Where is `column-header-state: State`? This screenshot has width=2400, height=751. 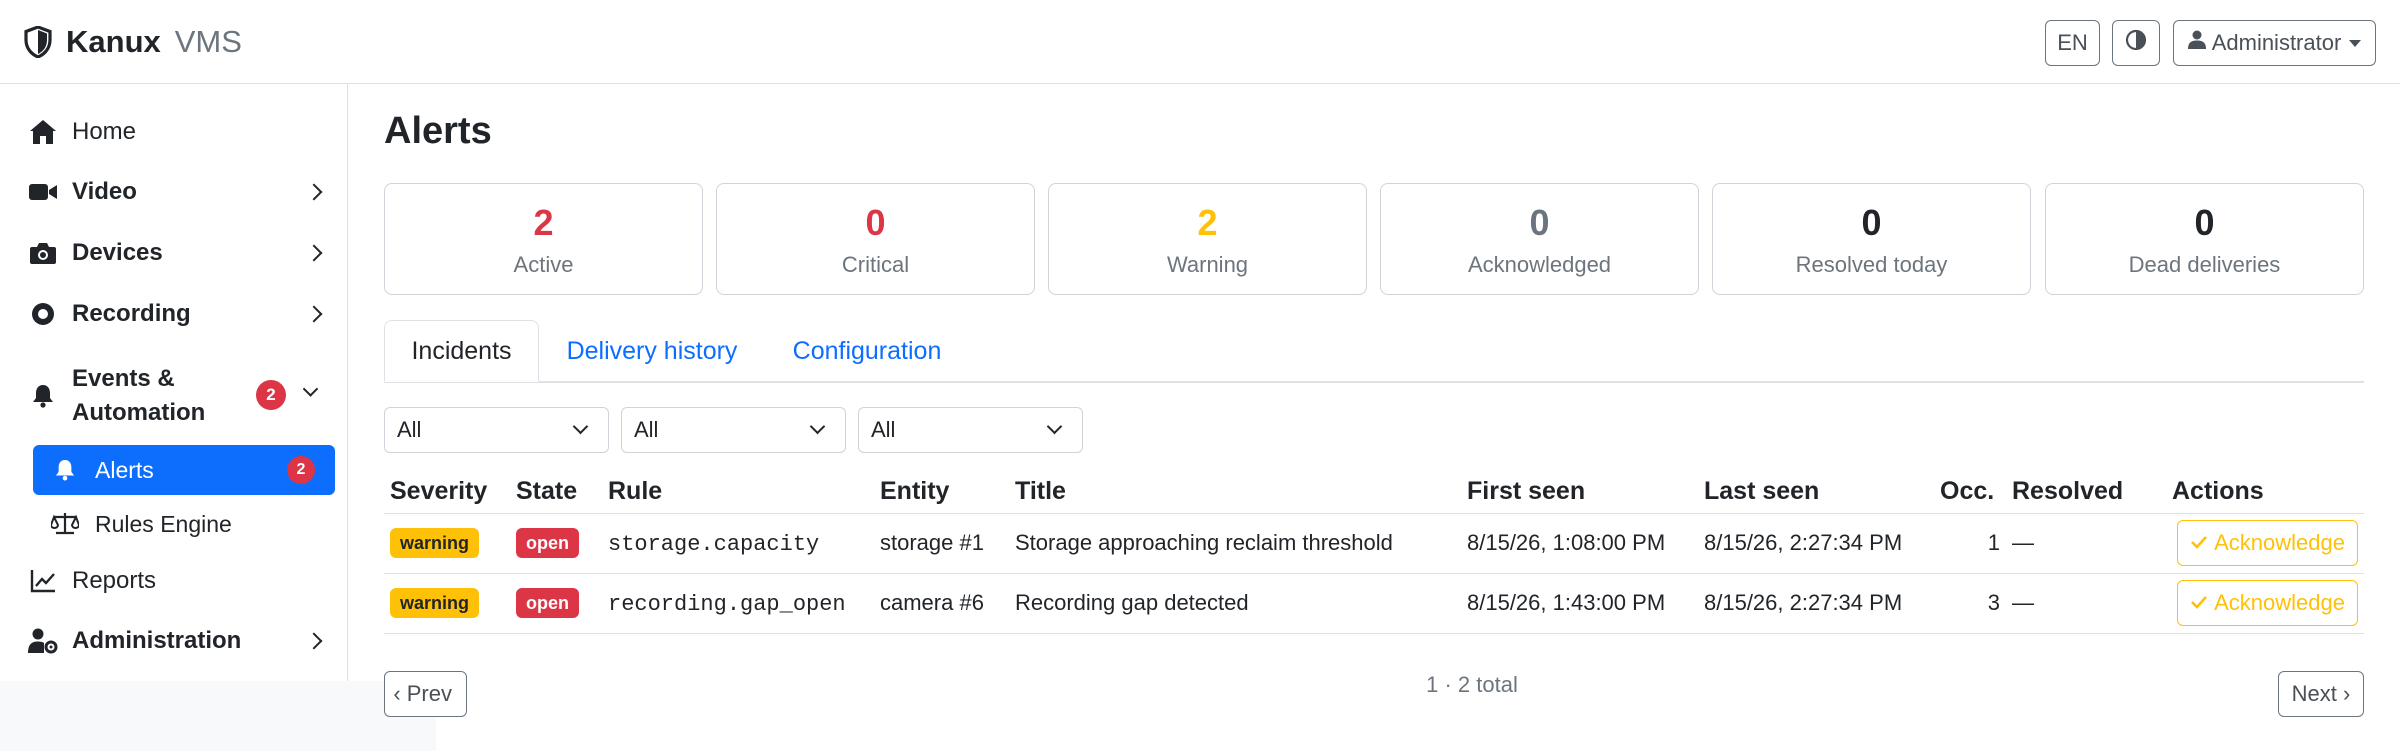 column-header-state: State is located at coordinates (556, 492).